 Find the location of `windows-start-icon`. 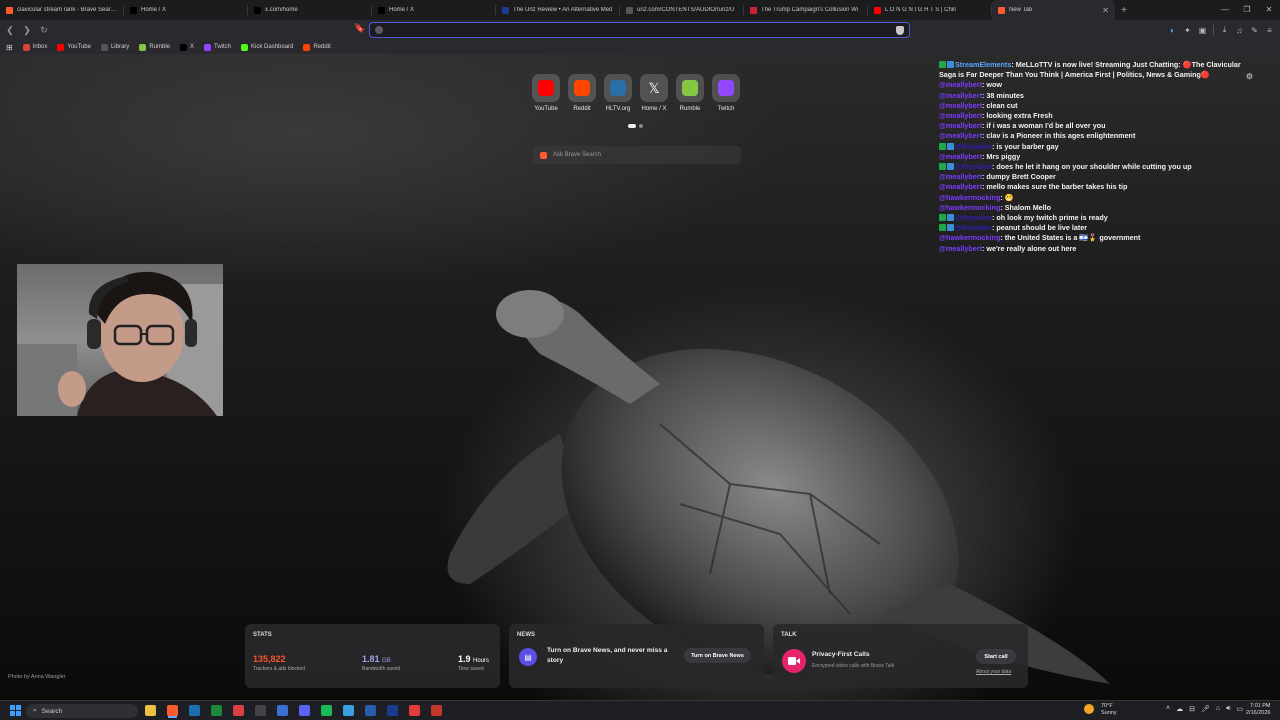

windows-start-icon is located at coordinates (15, 710).